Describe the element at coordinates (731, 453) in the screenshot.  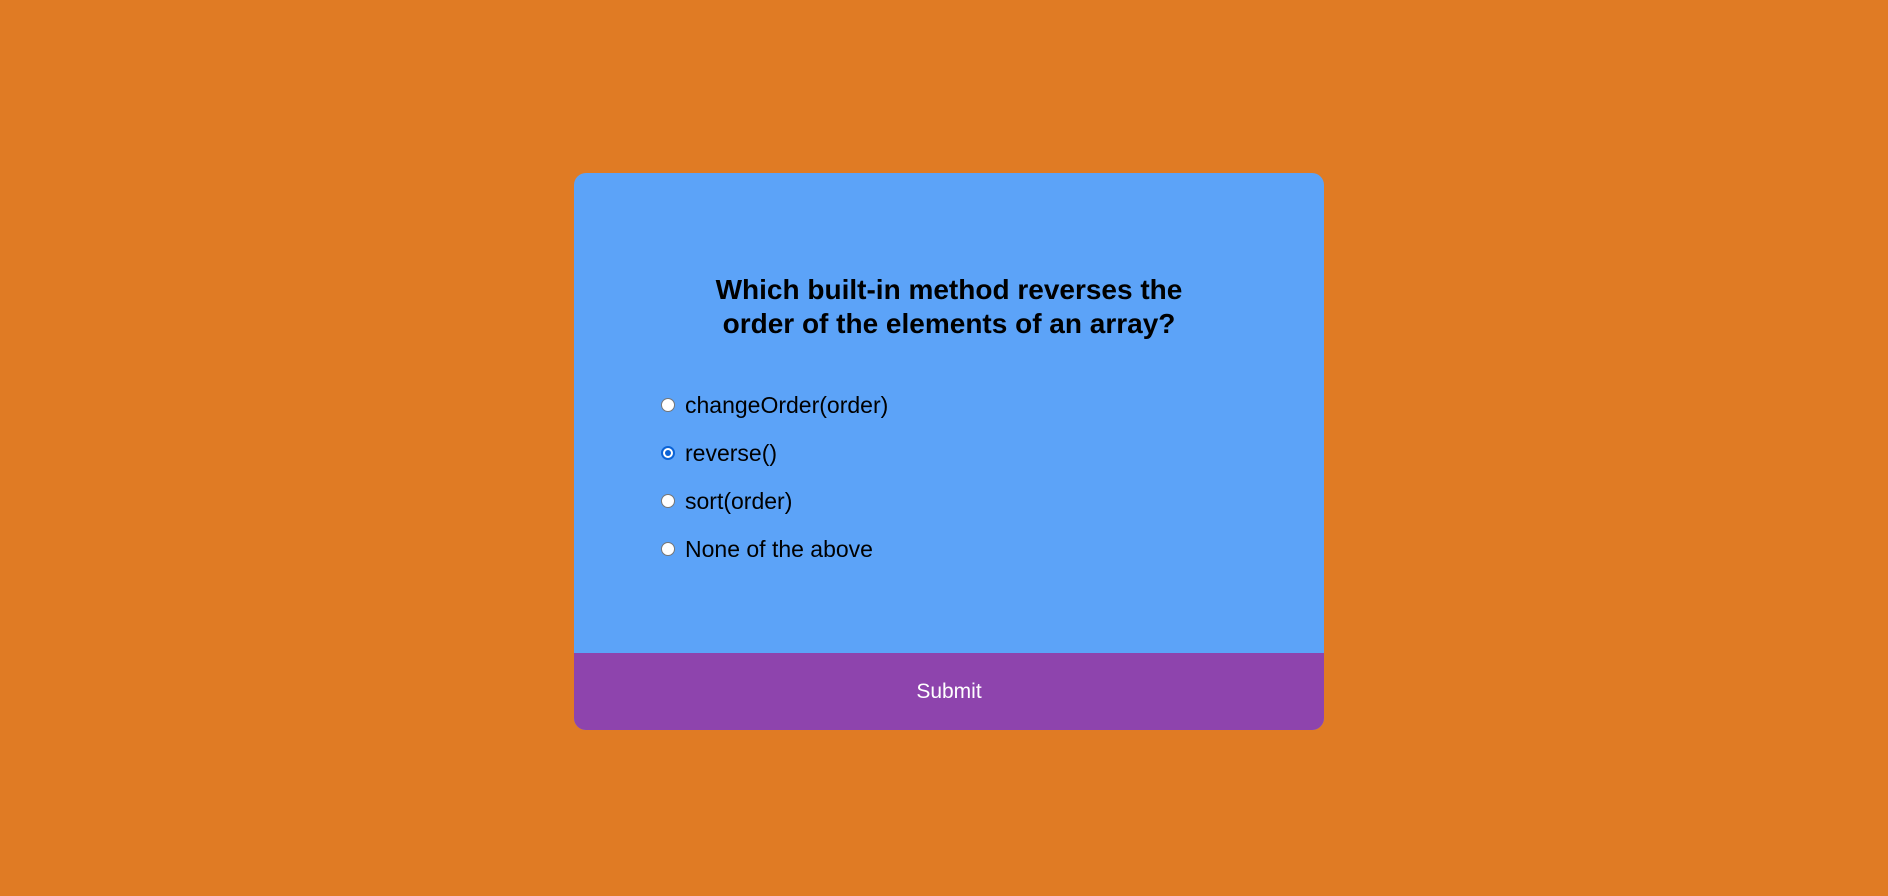
I see `answer-label-reverse: reverse()` at that location.